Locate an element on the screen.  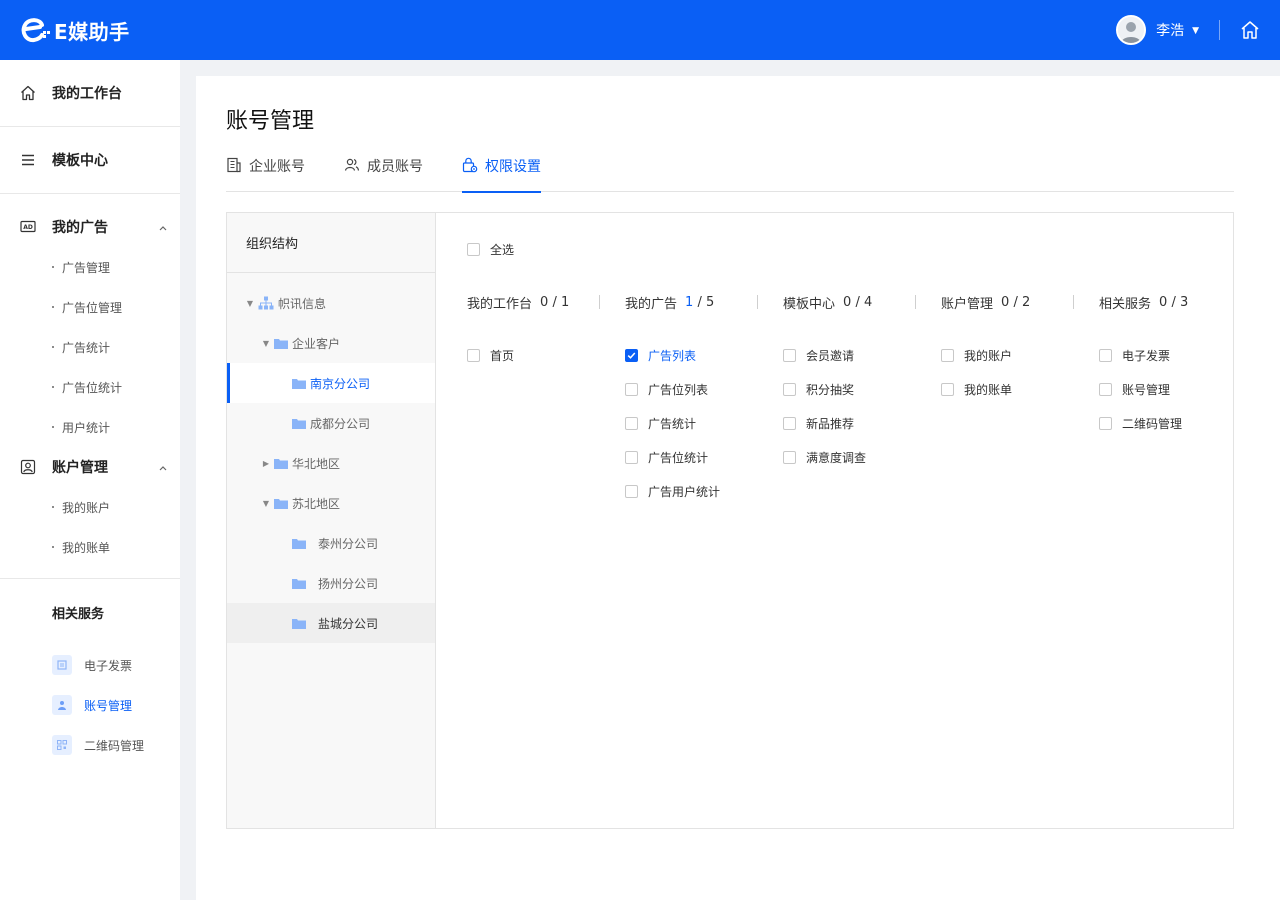
sidebar-item-adslot-stats: 广告位统计 is located at coordinates (90, 387).